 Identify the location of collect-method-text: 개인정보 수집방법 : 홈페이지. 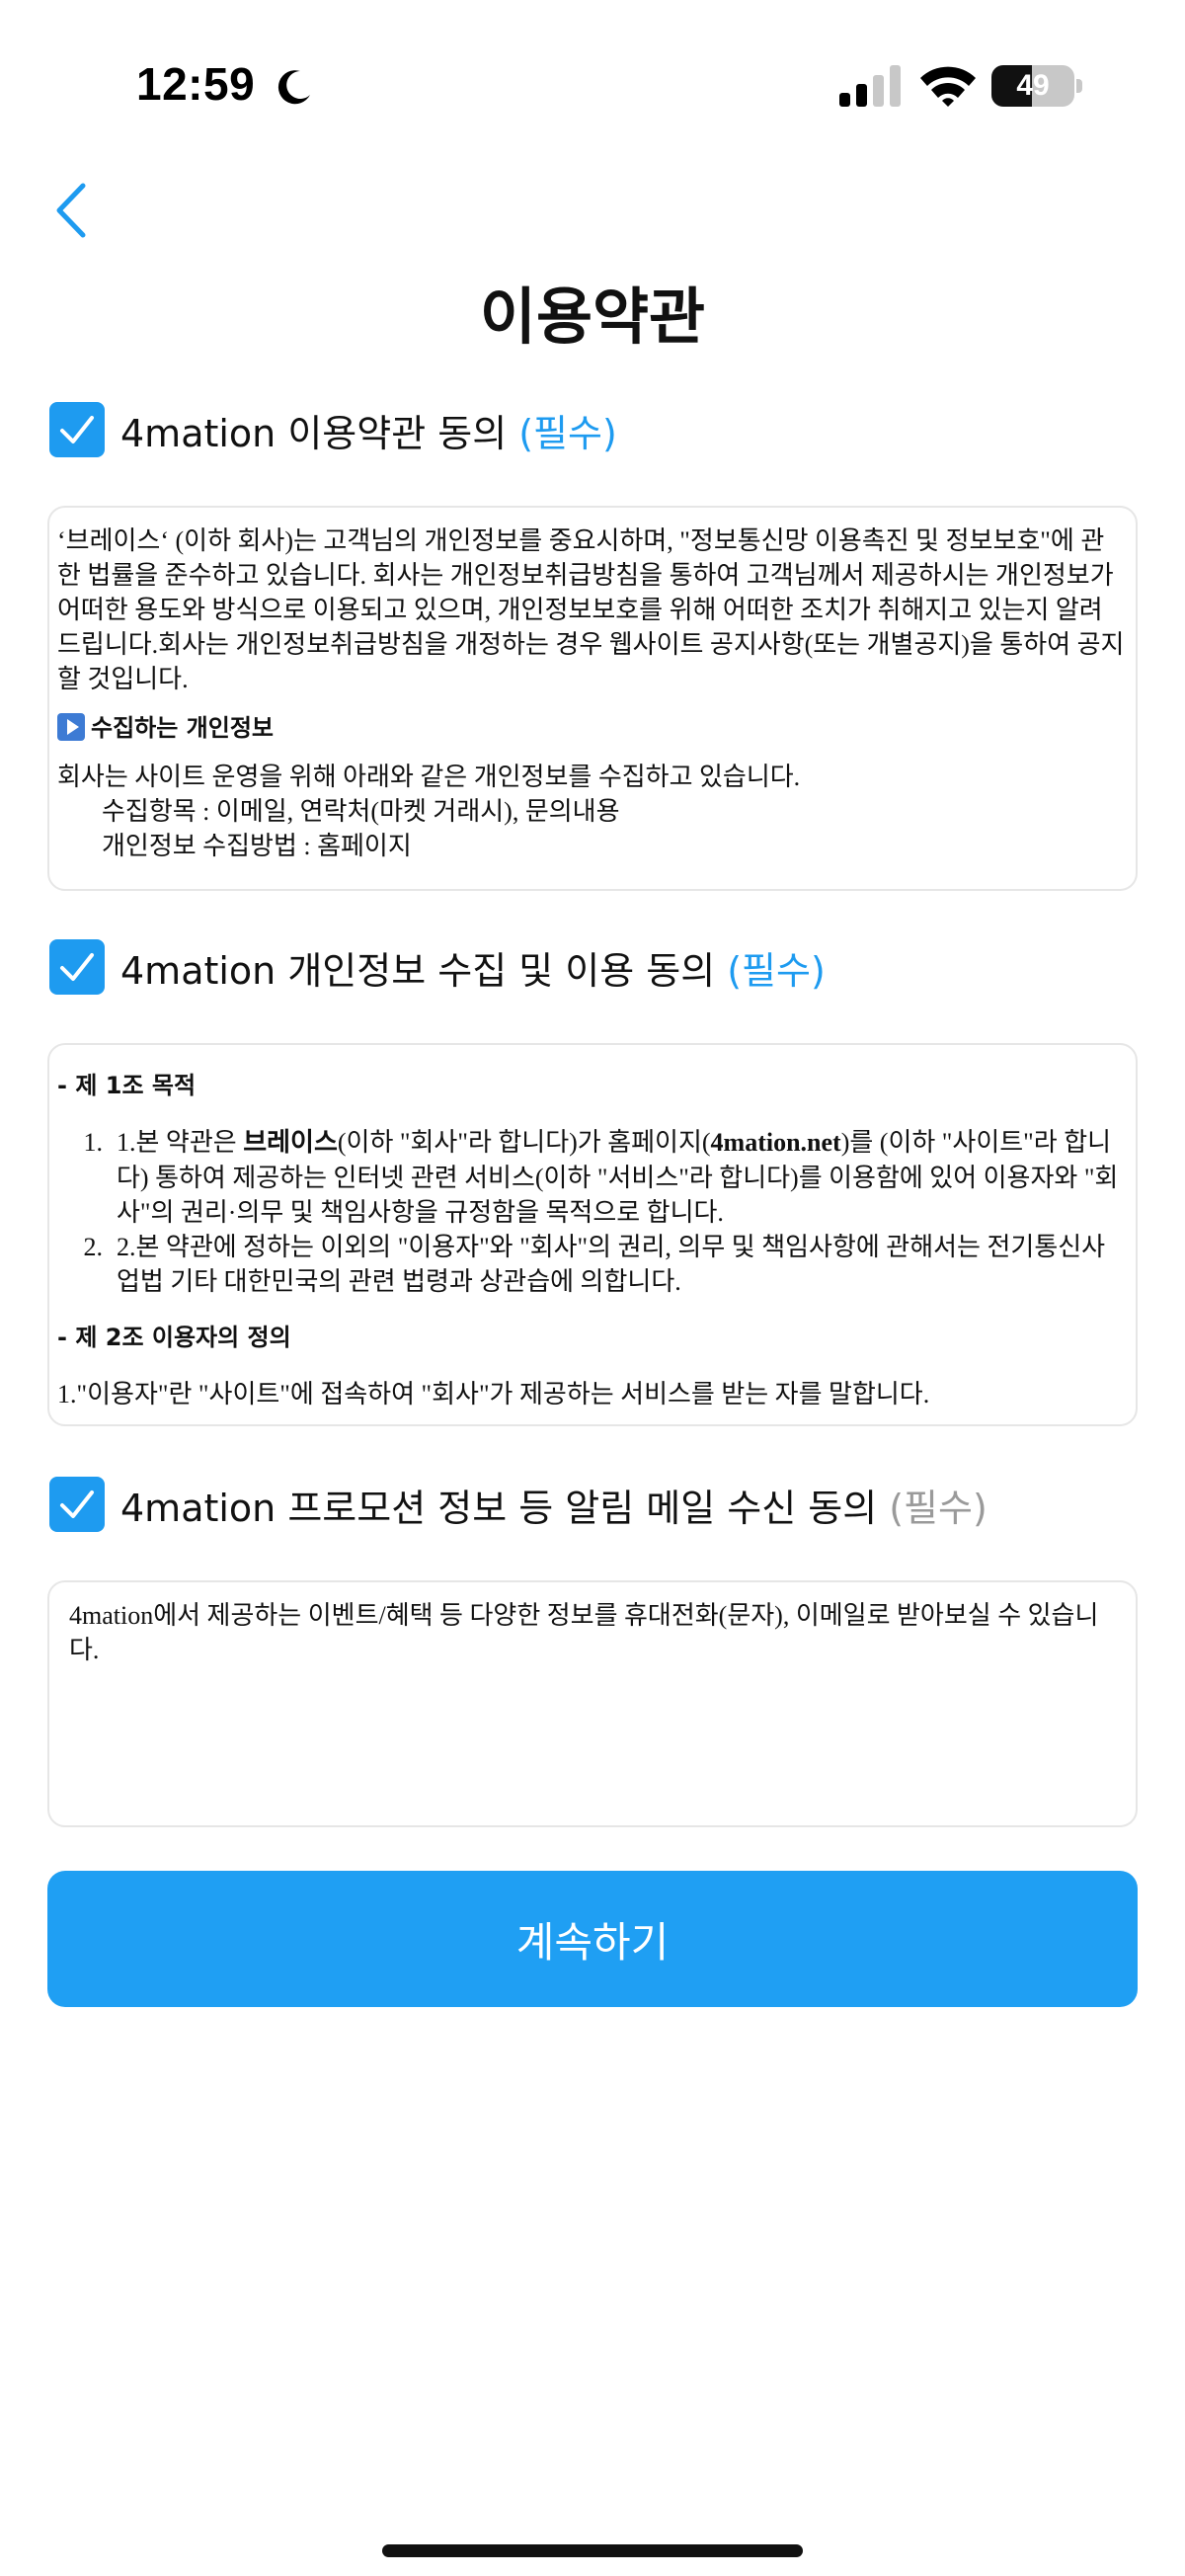
(257, 846).